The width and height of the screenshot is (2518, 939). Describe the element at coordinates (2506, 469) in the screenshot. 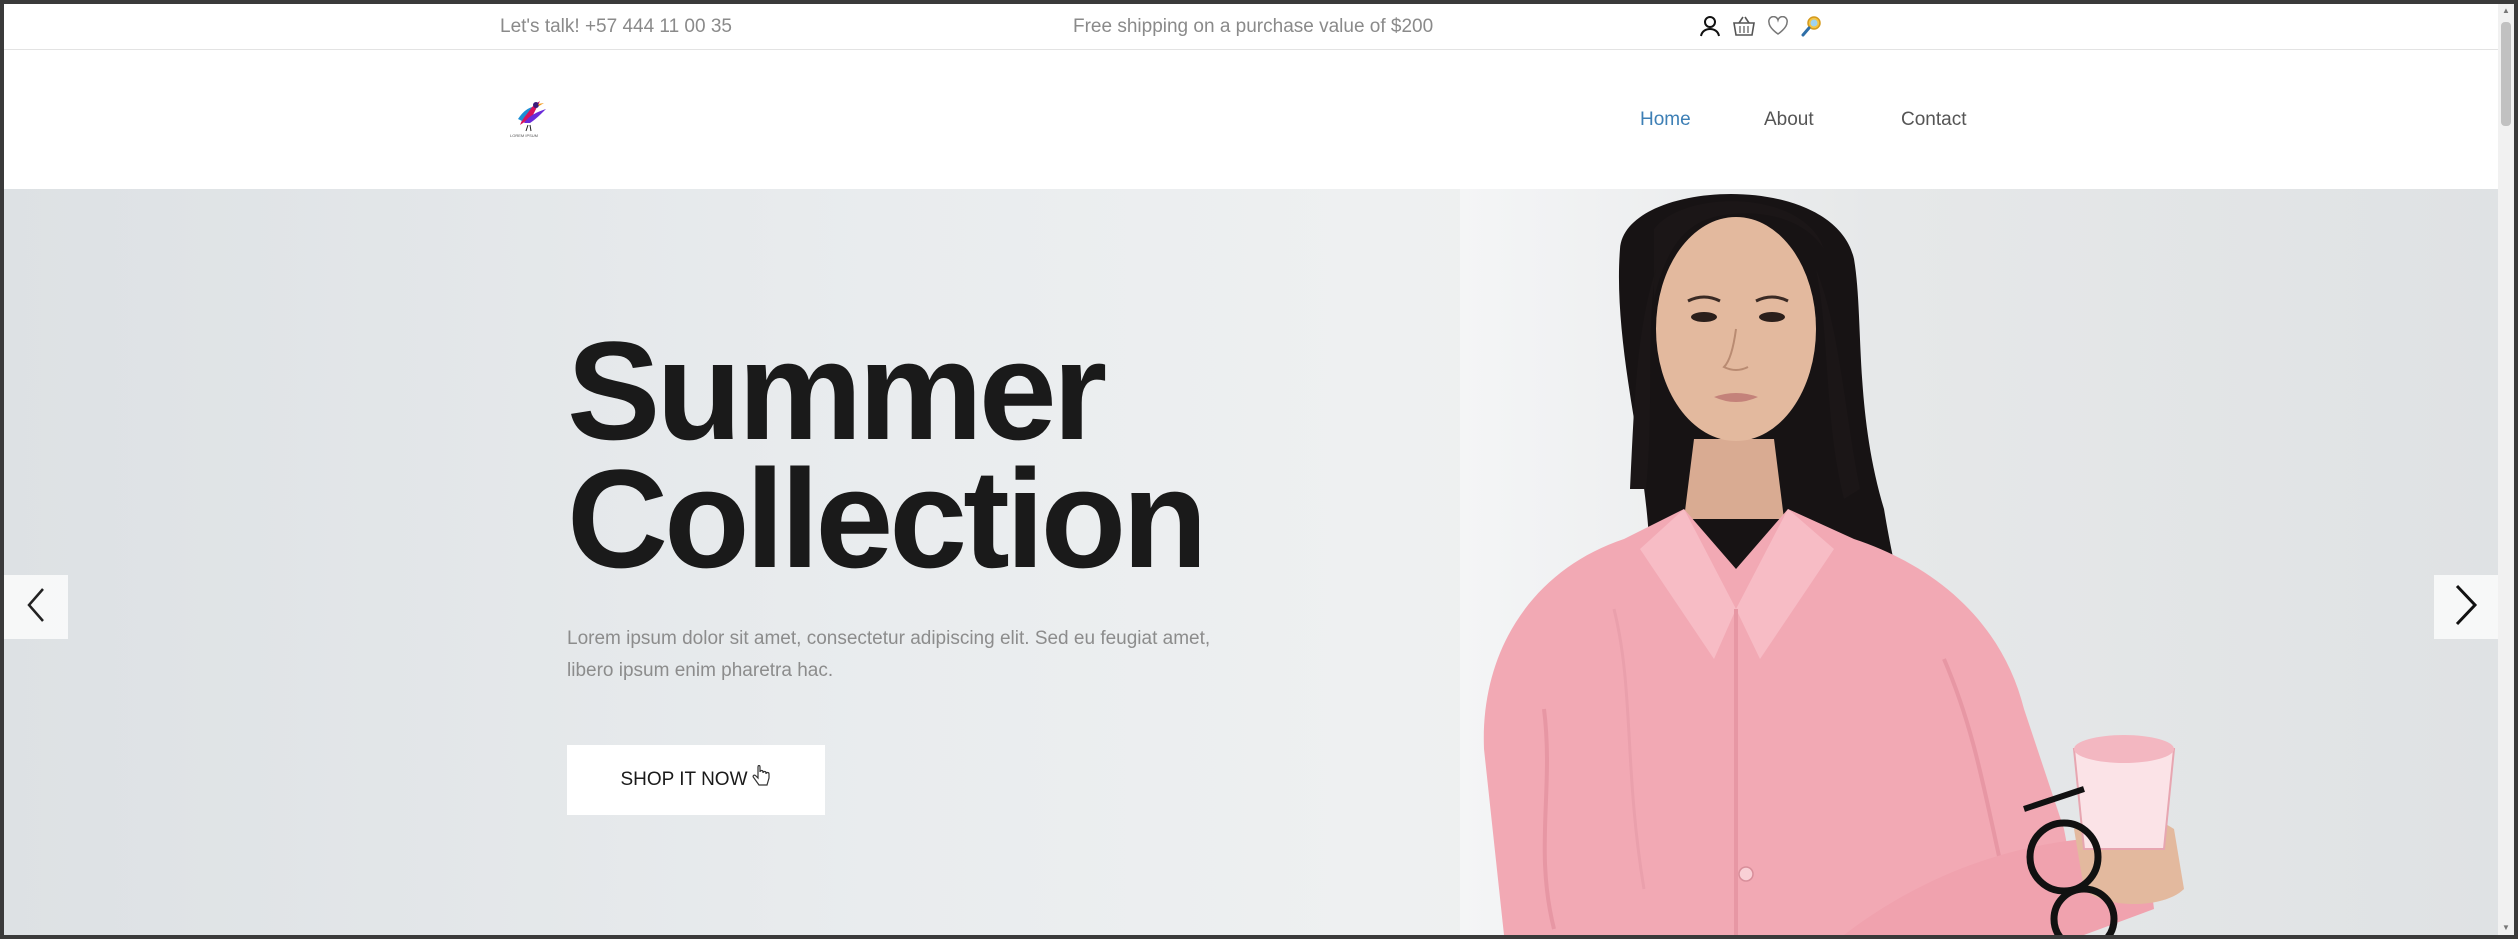

I see `page-scrollbar: ▲ ▼` at that location.